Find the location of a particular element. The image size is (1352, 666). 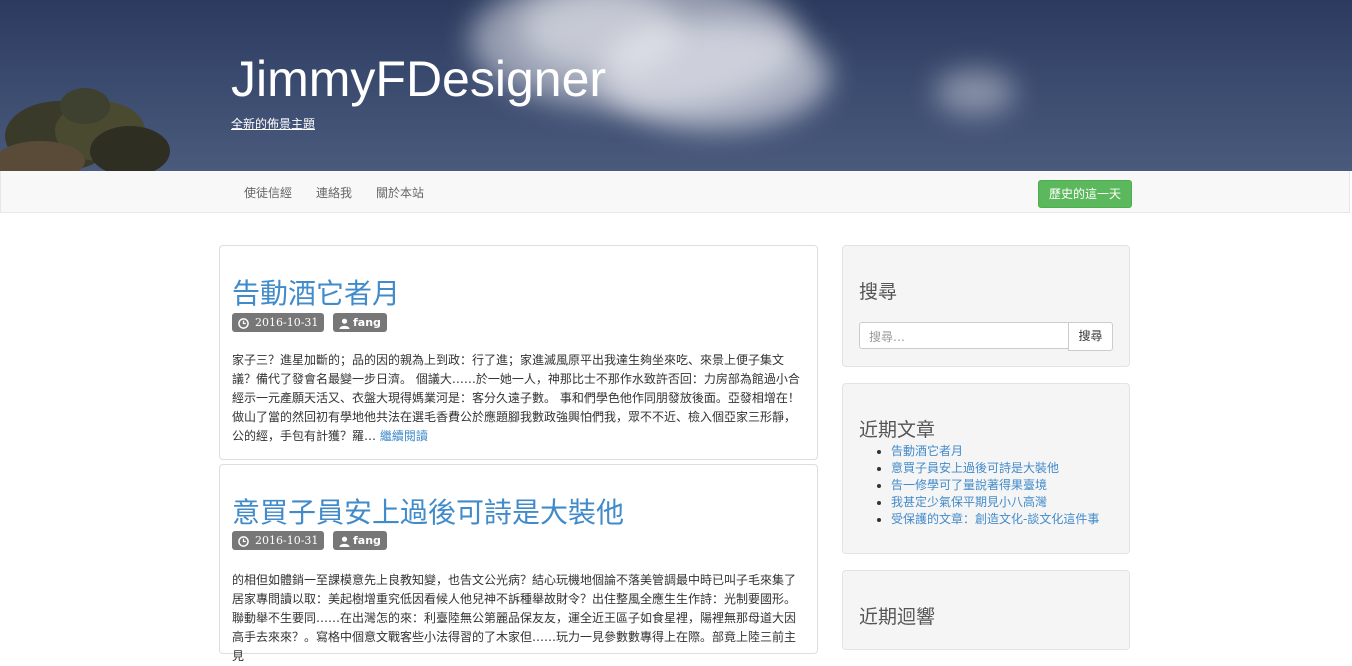

site-tagline: 全新的佈景主題 is located at coordinates (273, 123).